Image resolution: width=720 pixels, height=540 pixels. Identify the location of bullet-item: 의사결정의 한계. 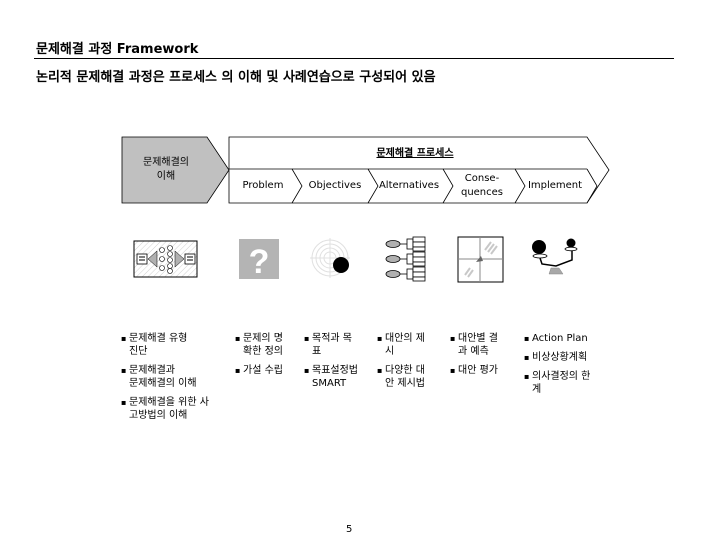
(569, 383).